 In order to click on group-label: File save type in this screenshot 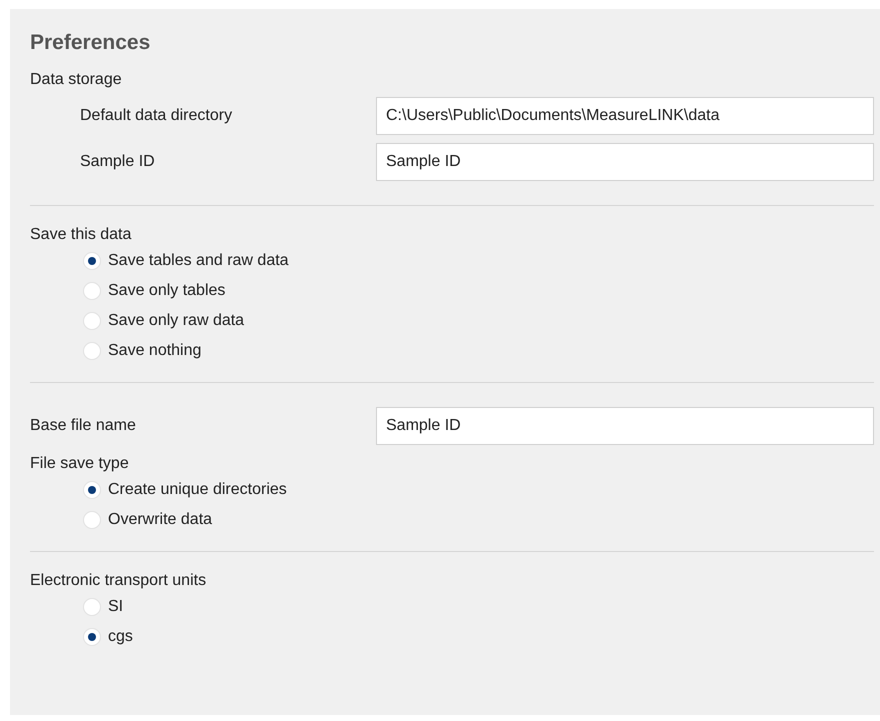, I will do `click(80, 464)`.